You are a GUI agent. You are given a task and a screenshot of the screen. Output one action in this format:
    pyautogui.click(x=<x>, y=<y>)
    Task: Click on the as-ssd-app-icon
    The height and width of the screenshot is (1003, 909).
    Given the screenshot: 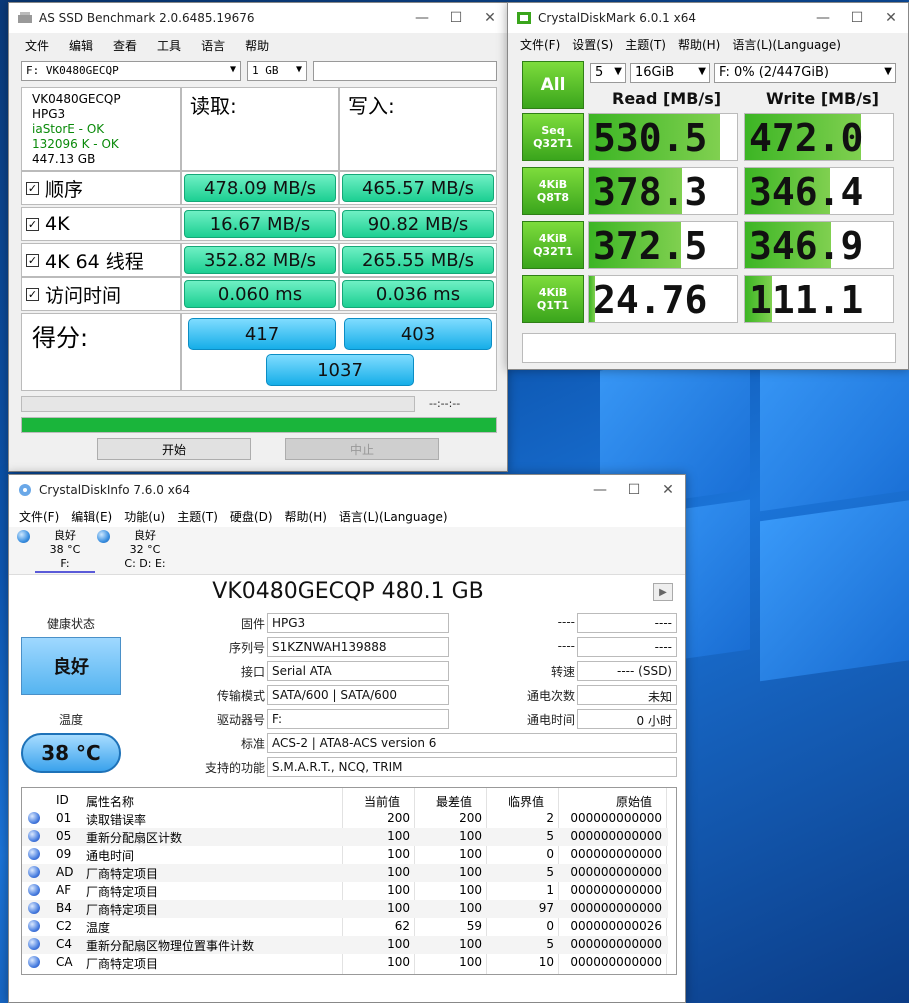 What is the action you would take?
    pyautogui.click(x=25, y=18)
    